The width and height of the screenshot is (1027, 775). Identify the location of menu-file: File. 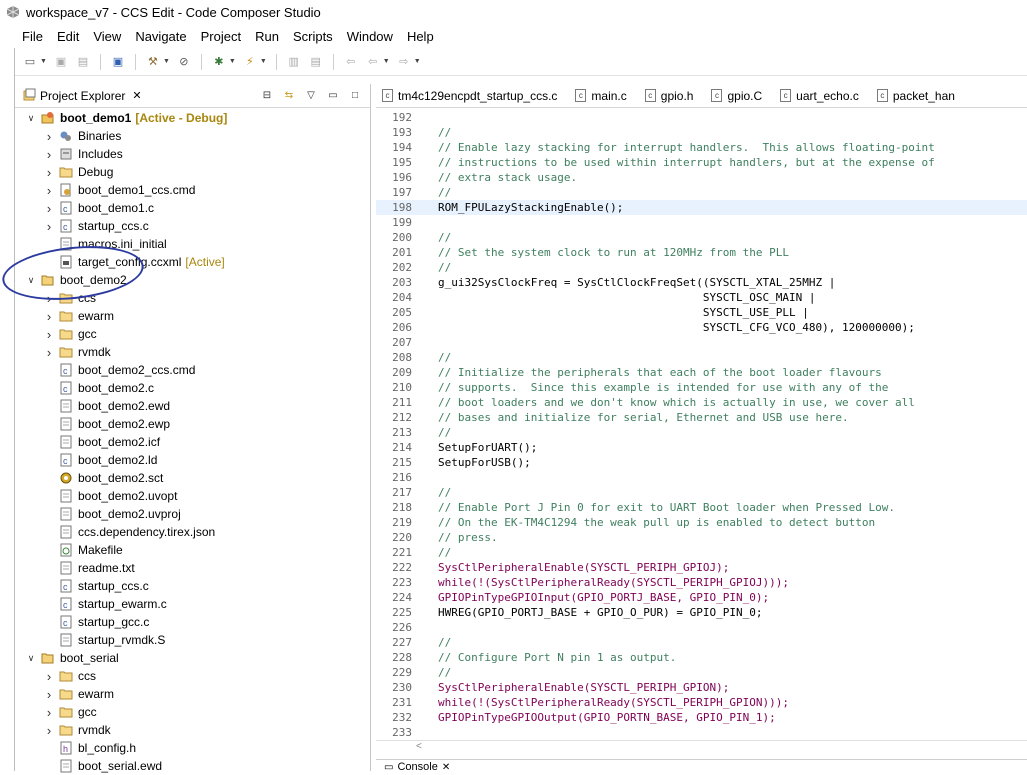
(32, 36).